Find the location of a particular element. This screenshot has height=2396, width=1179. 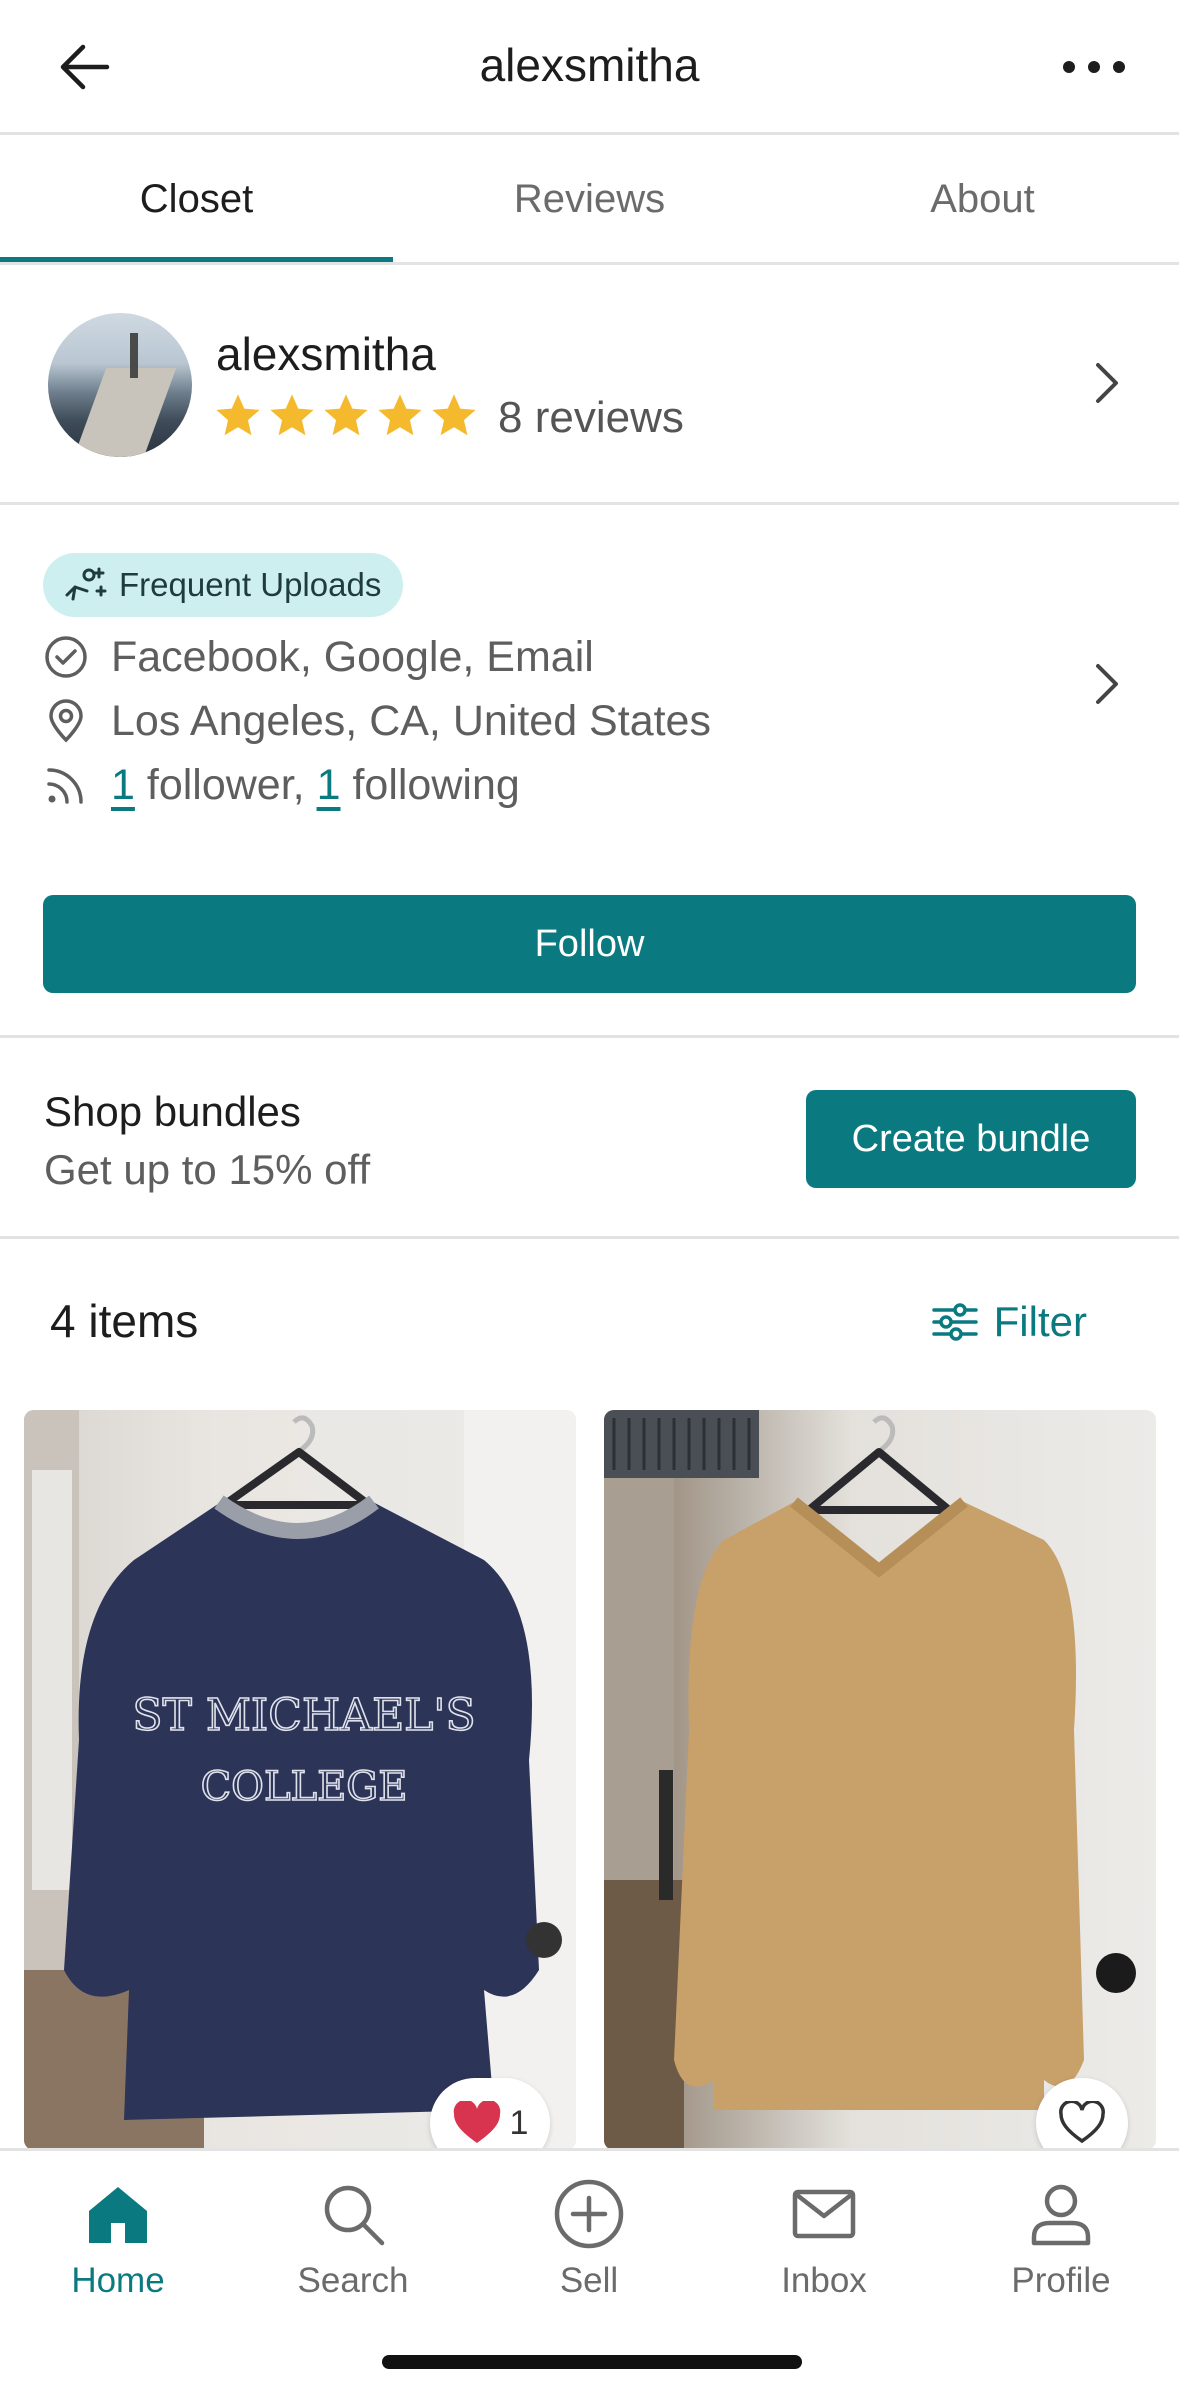

nav-sell-label: Sell is located at coordinates (589, 2280).